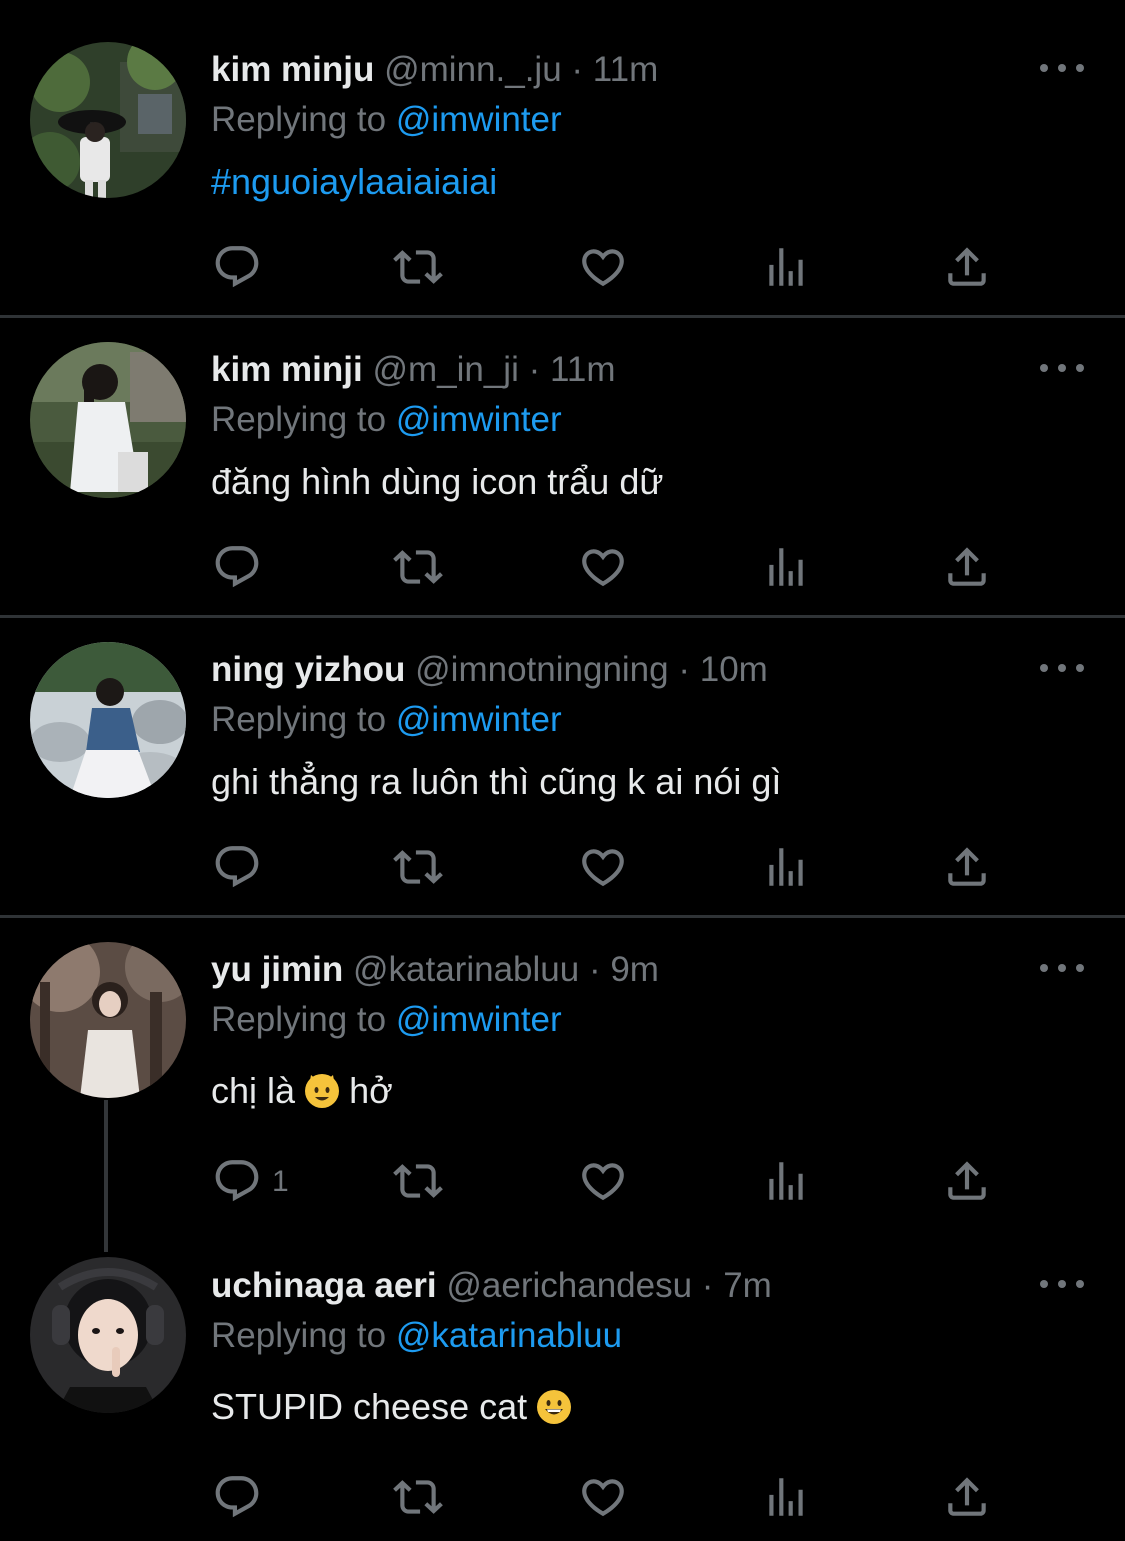 The height and width of the screenshot is (1541, 1125). I want to click on tweet-text: chị là hở, so click(302, 1091).